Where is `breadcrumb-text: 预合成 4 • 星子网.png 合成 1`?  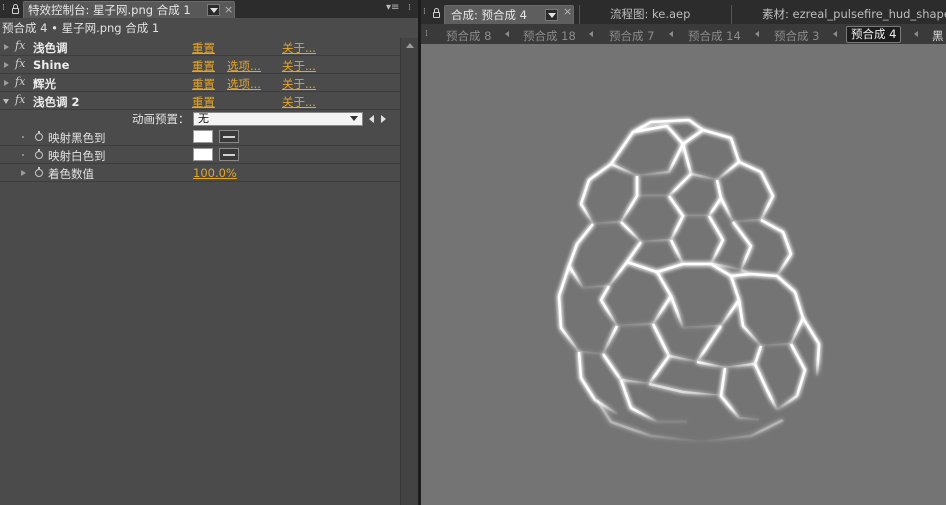
breadcrumb-text: 预合成 4 • 星子网.png 合成 1 is located at coordinates (81, 28).